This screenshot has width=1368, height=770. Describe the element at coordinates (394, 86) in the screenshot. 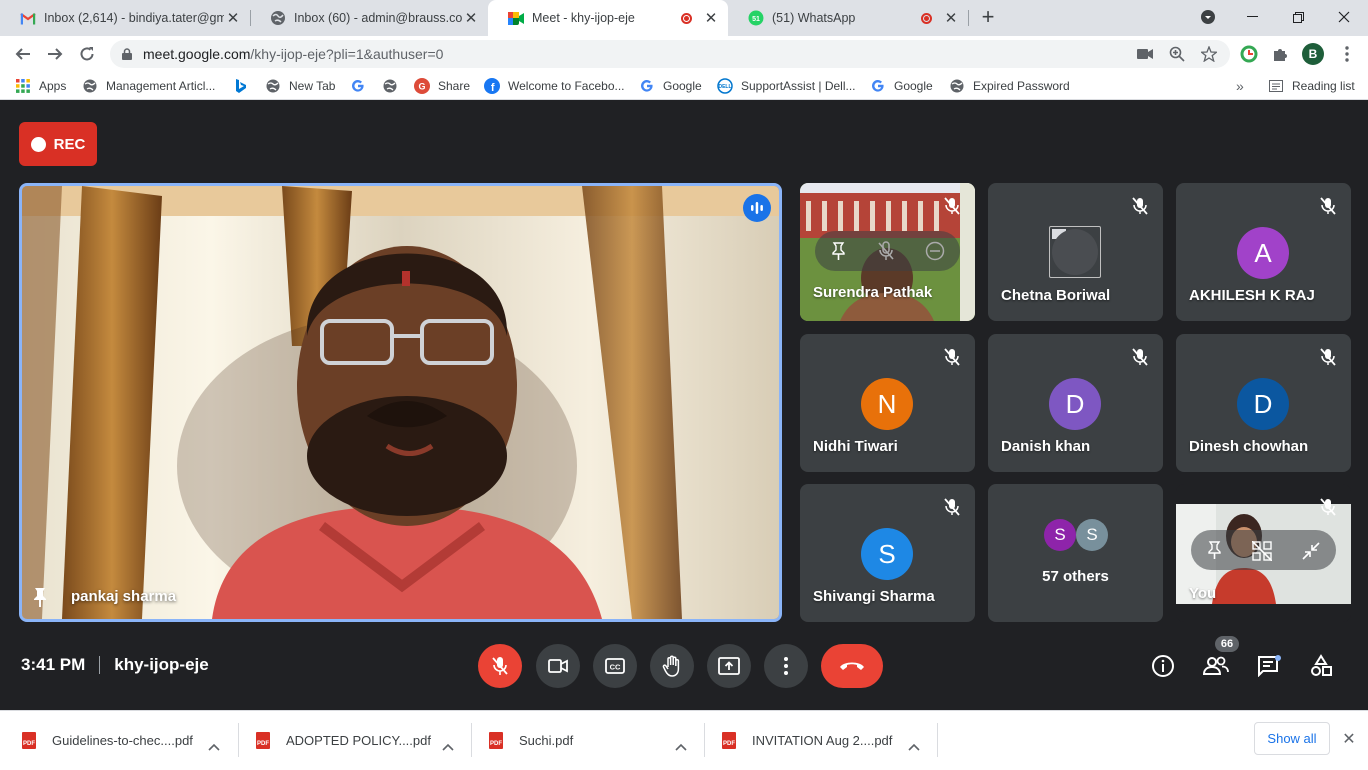

I see `bookmark-globe` at that location.